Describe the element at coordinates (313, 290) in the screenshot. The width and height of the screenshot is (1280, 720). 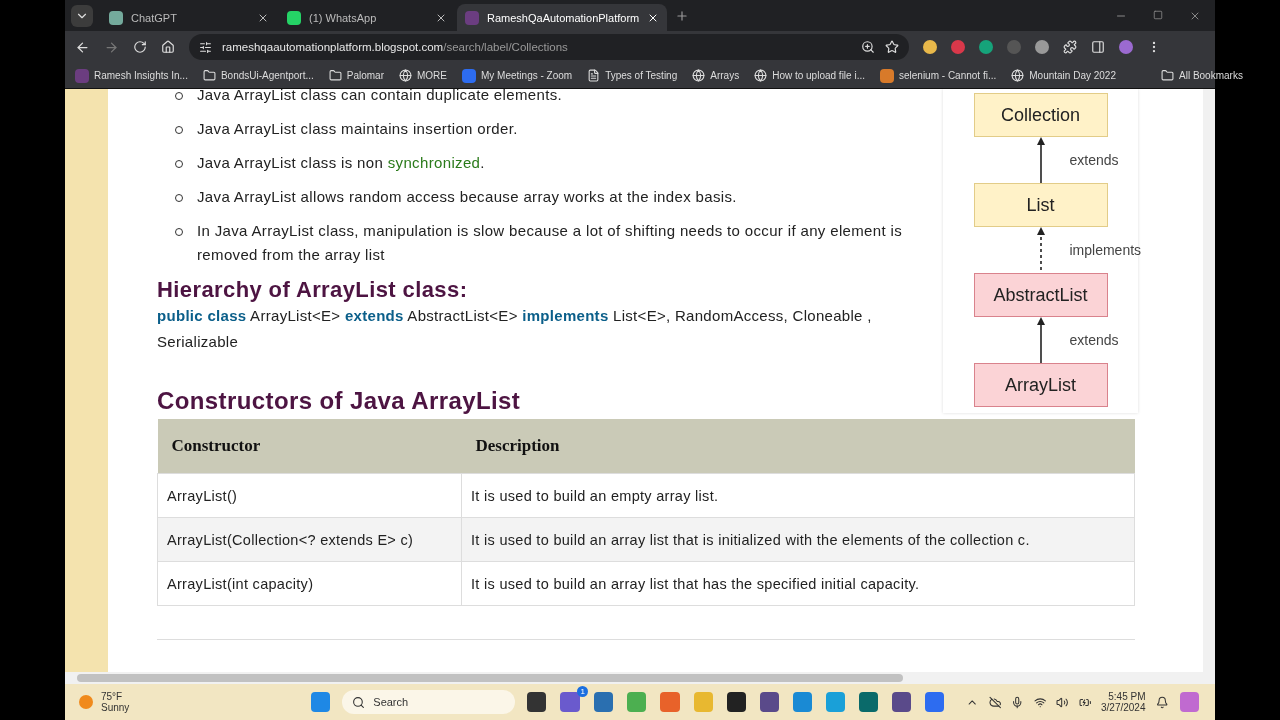
I see `section-heading: Hierarchy of ArrayList class:` at that location.